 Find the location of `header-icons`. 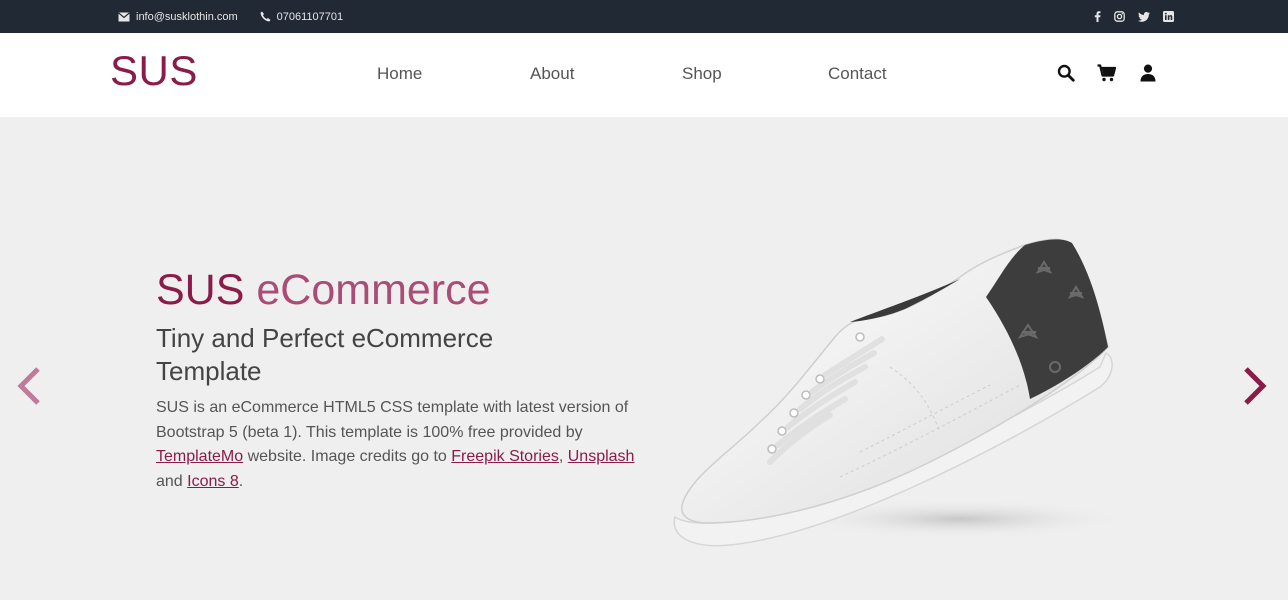

header-icons is located at coordinates (1106, 72).